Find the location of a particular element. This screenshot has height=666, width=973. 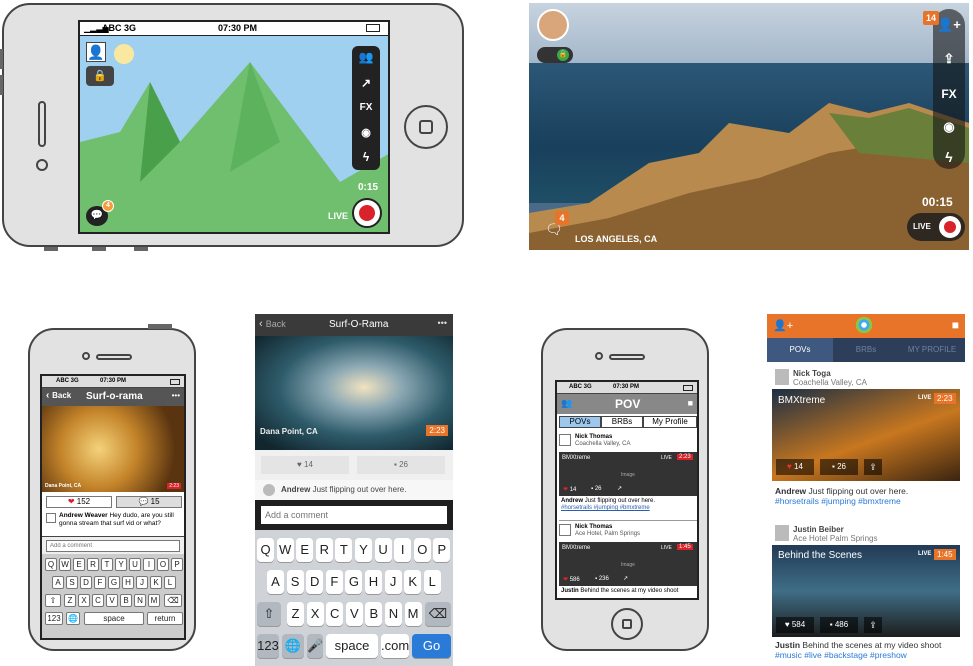

key-w: W is located at coordinates (285, 550).